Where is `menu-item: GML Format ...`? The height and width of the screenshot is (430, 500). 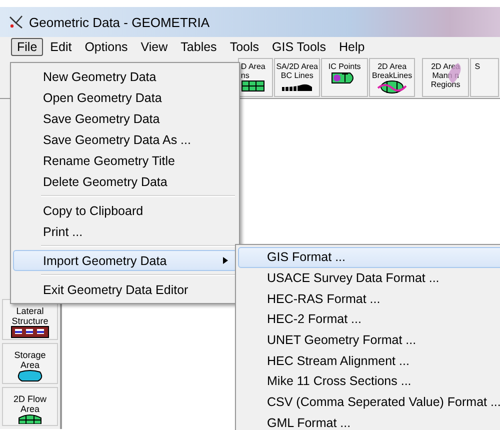
menu-item: GML Format ... is located at coordinates (369, 421).